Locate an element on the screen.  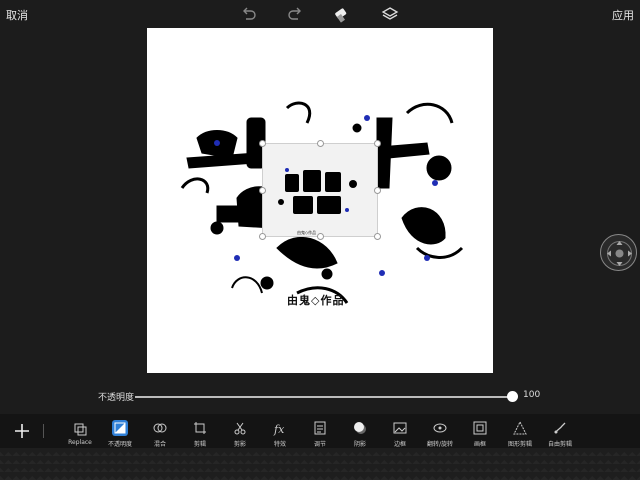
opacity-control: 不透明度 100 is located at coordinates (320, 397).